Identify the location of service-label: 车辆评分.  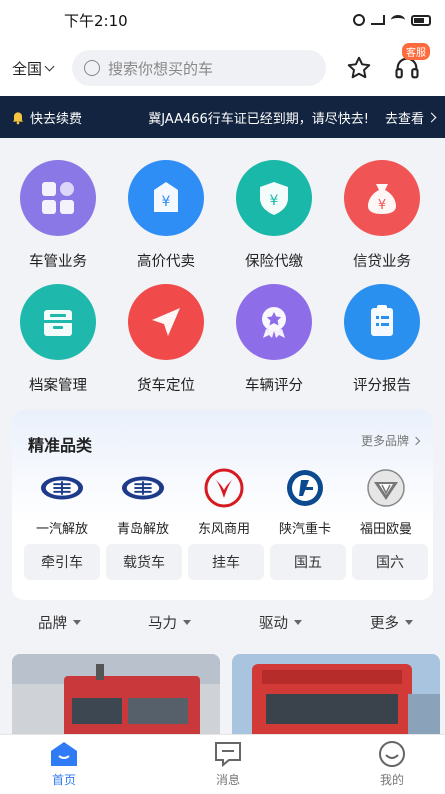
(274, 386).